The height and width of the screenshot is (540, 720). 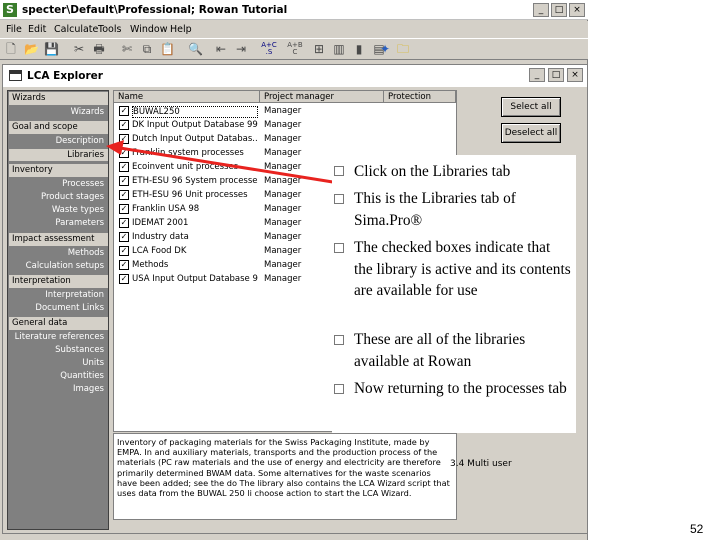 What do you see at coordinates (190, 195) in the screenshot?
I see `library-name: ETH-ESU 96 Unit processes` at bounding box center [190, 195].